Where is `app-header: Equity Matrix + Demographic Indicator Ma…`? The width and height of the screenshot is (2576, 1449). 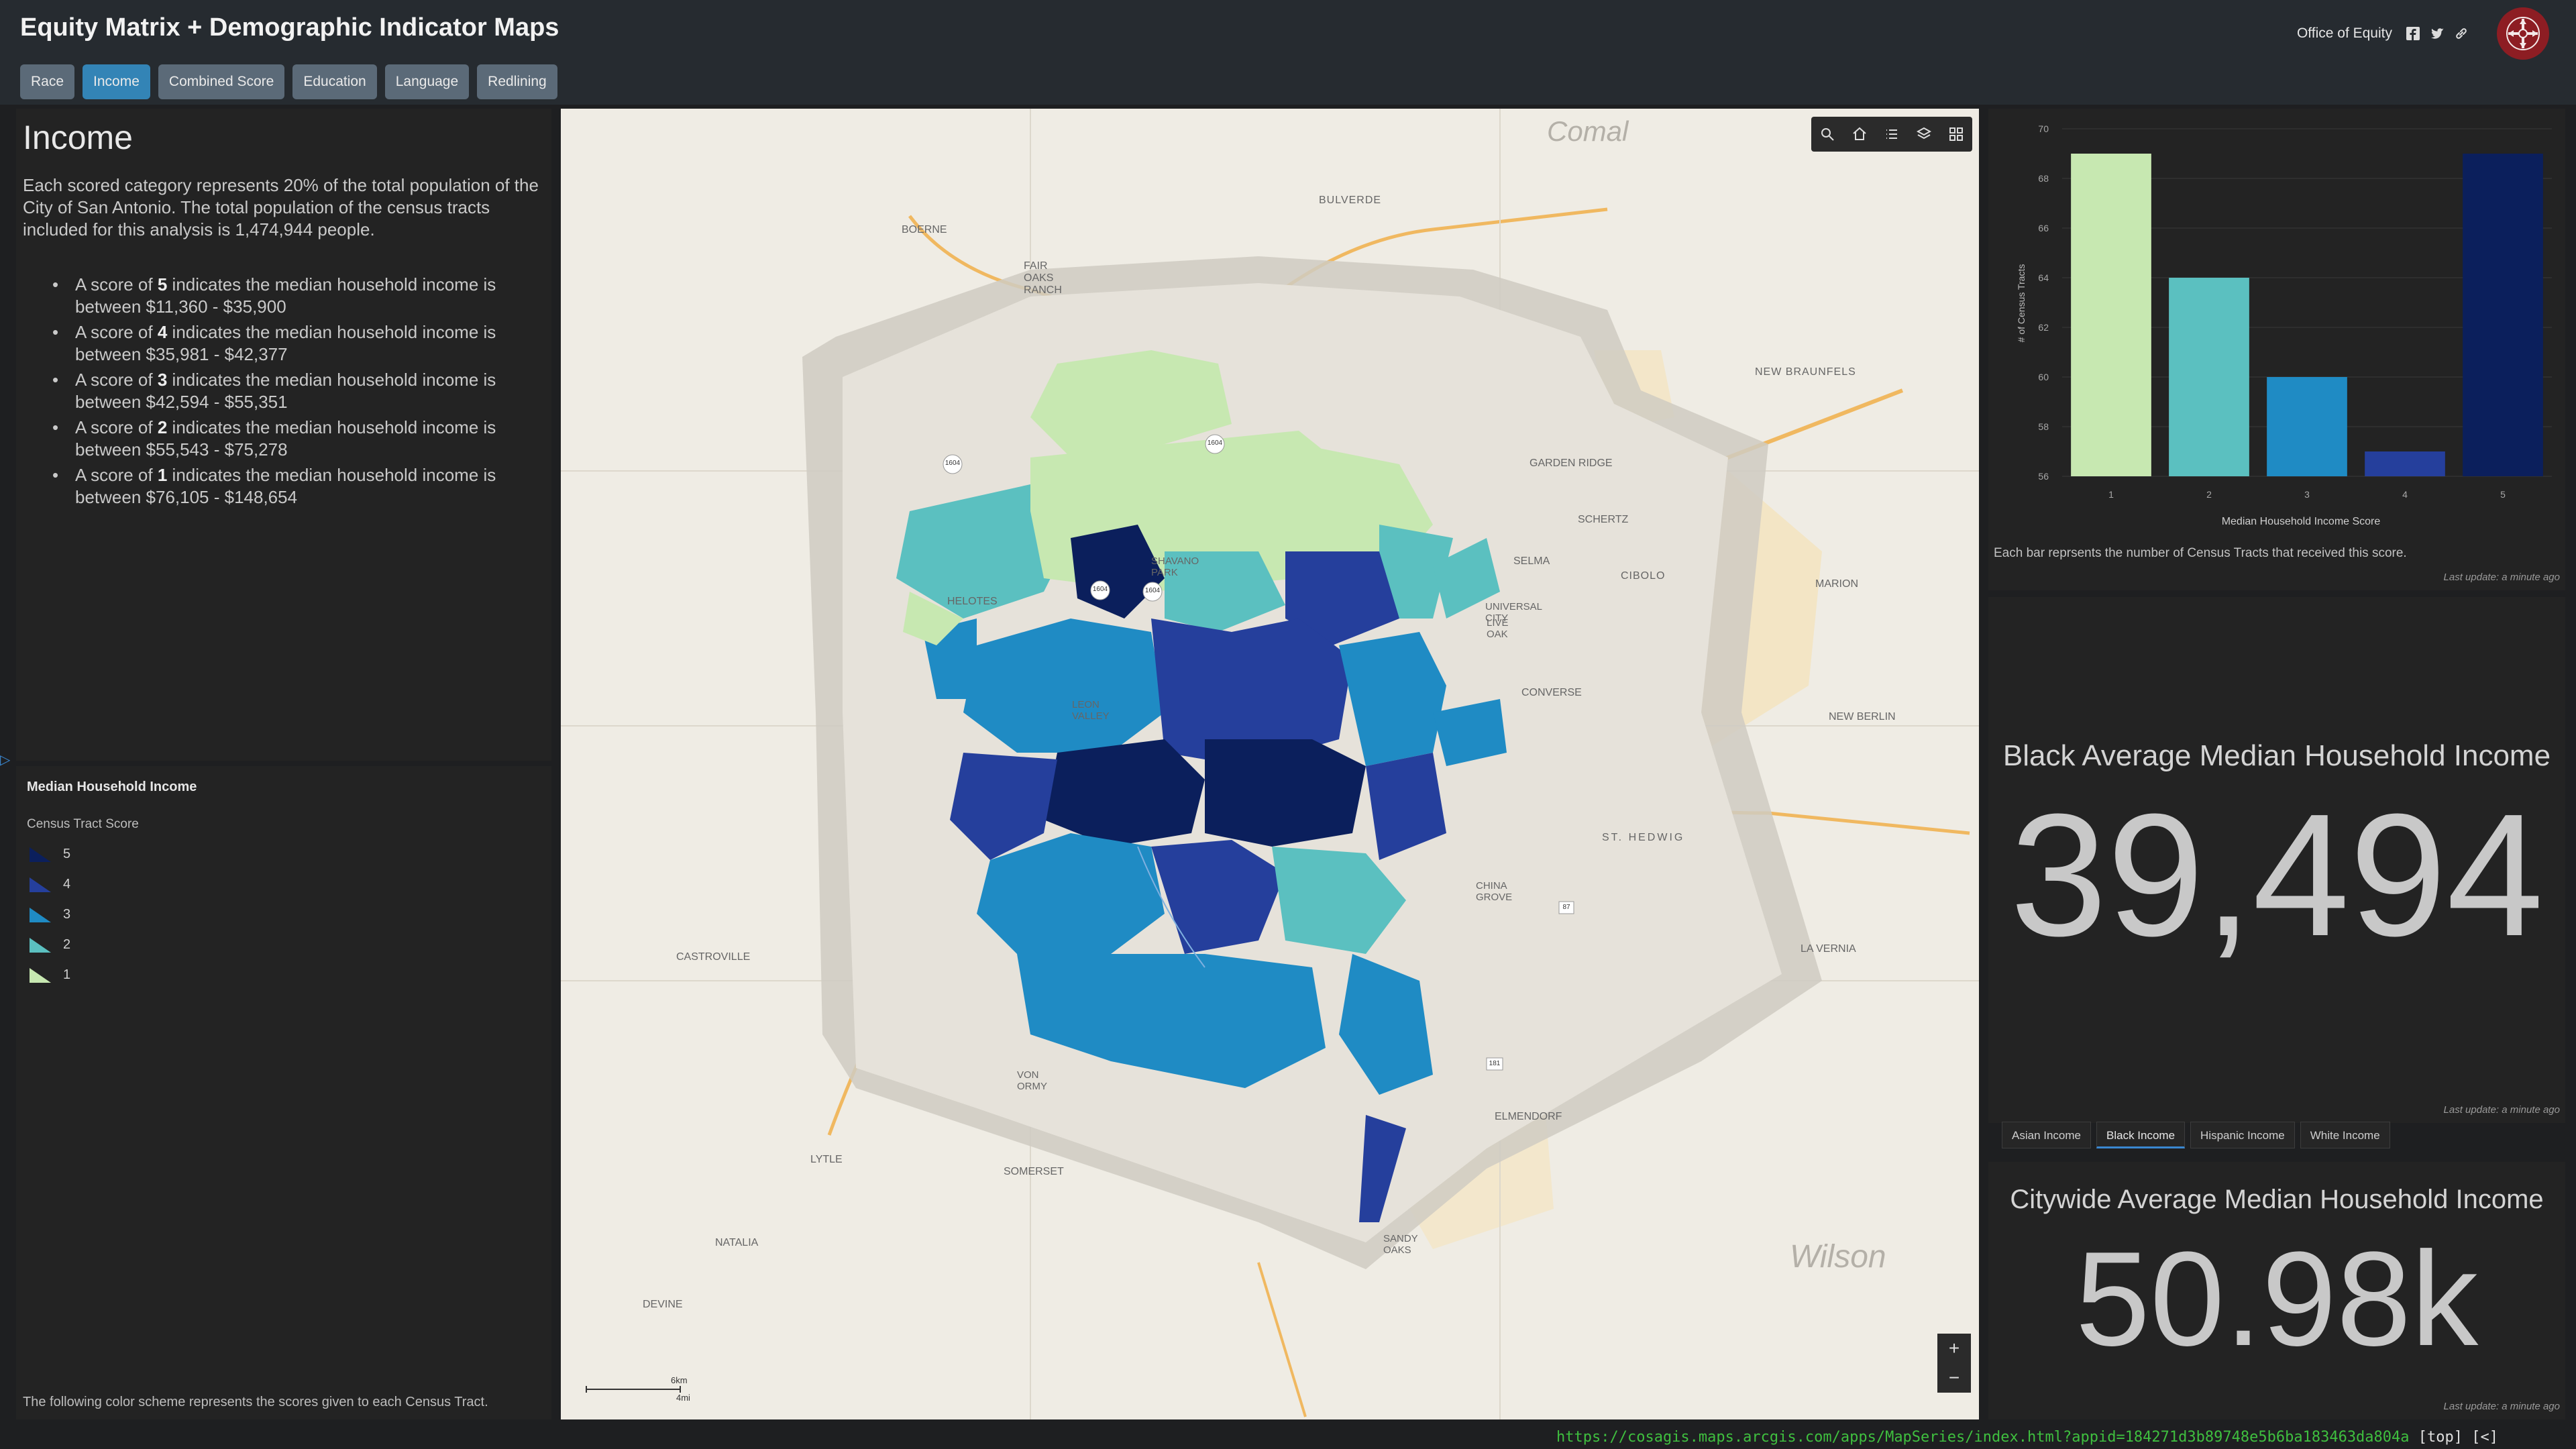 app-header: Equity Matrix + Demographic Indicator Ma… is located at coordinates (1288, 52).